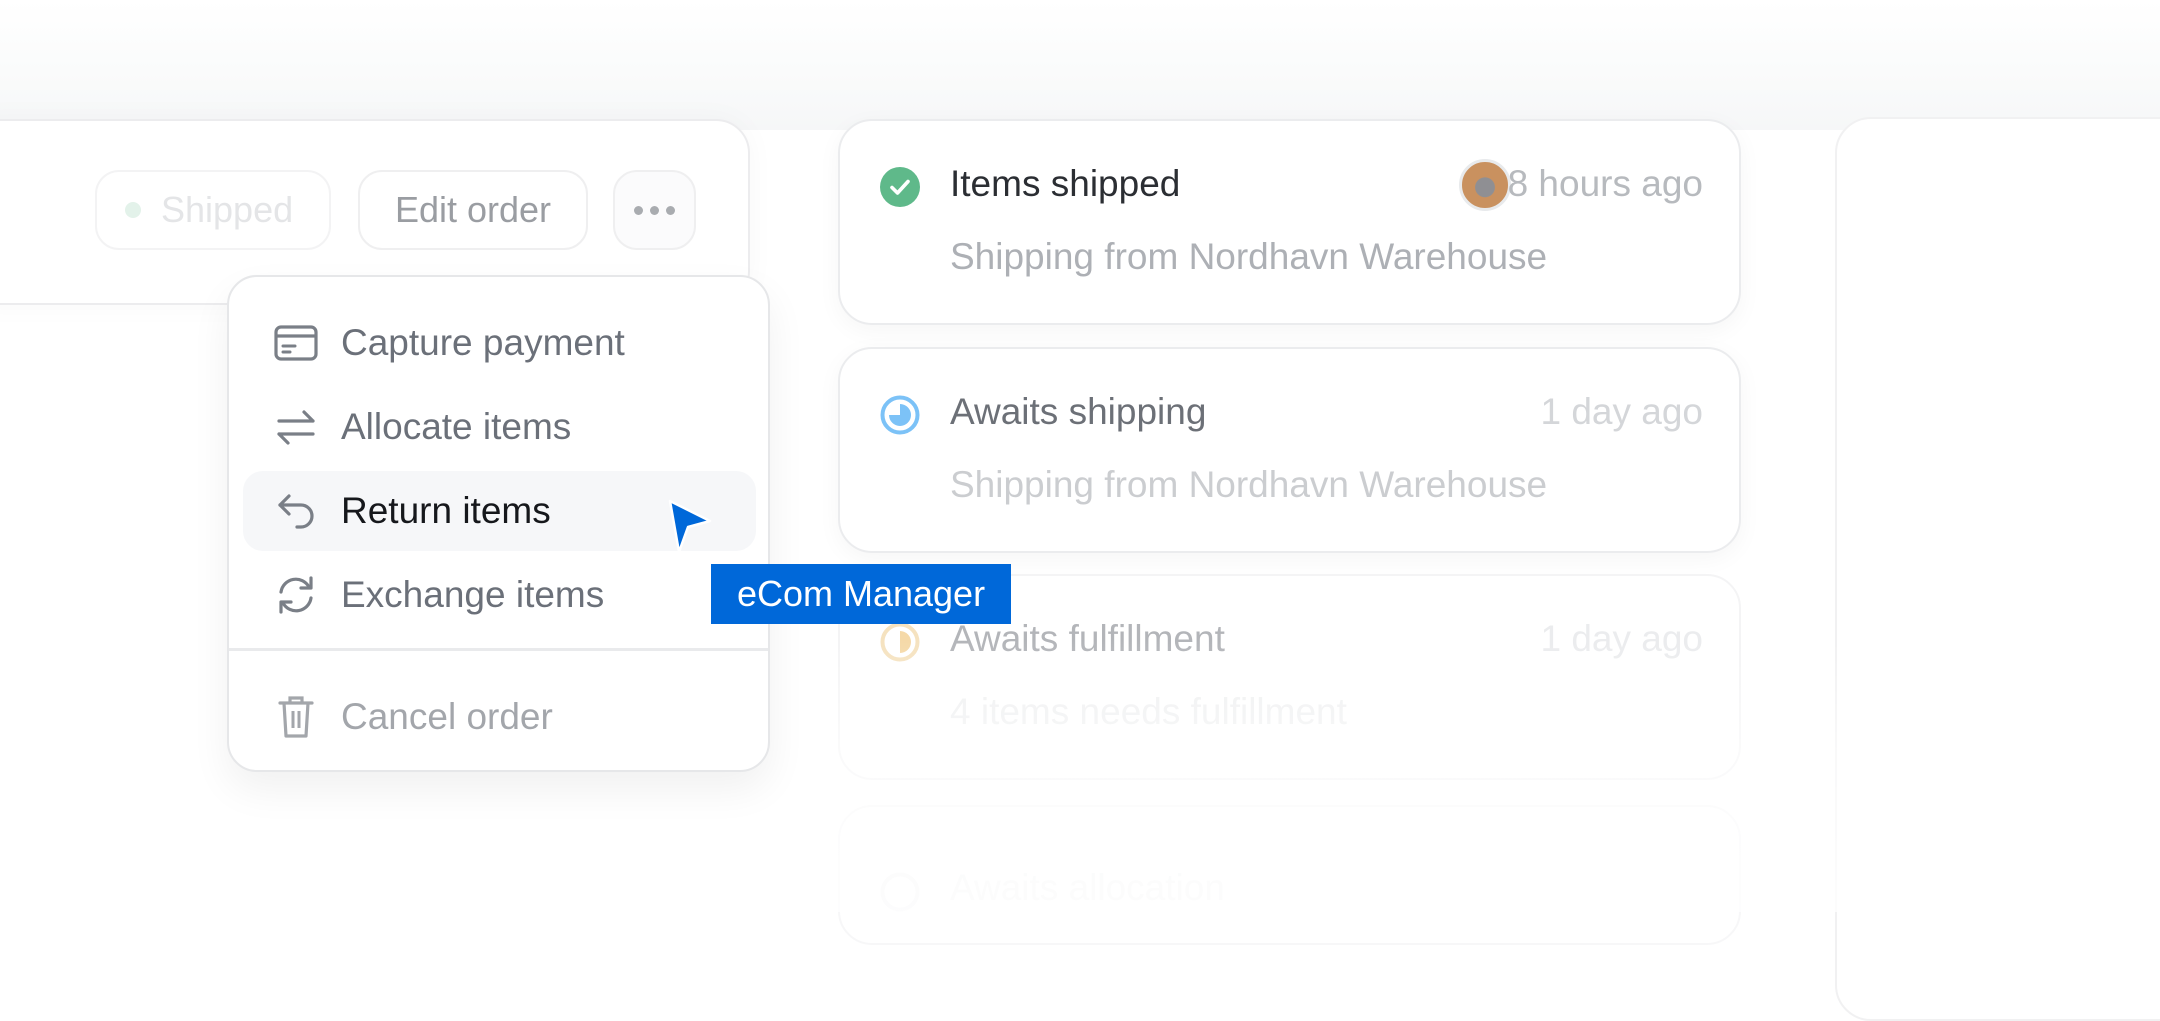  I want to click on menu-item-cancel-order: Cancel order, so click(499, 717).